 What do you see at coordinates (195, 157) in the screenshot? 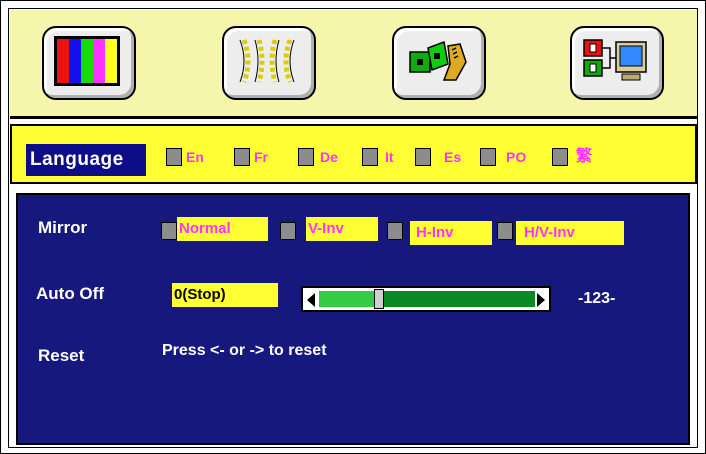
I see `language-option-en: En` at bounding box center [195, 157].